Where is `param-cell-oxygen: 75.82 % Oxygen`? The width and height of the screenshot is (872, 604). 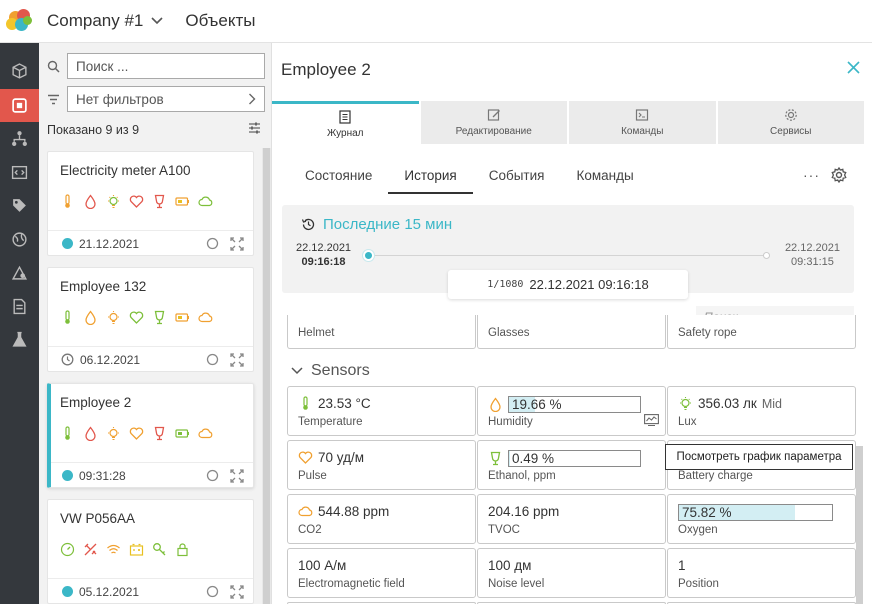 param-cell-oxygen: 75.82 % Oxygen is located at coordinates (761, 519).